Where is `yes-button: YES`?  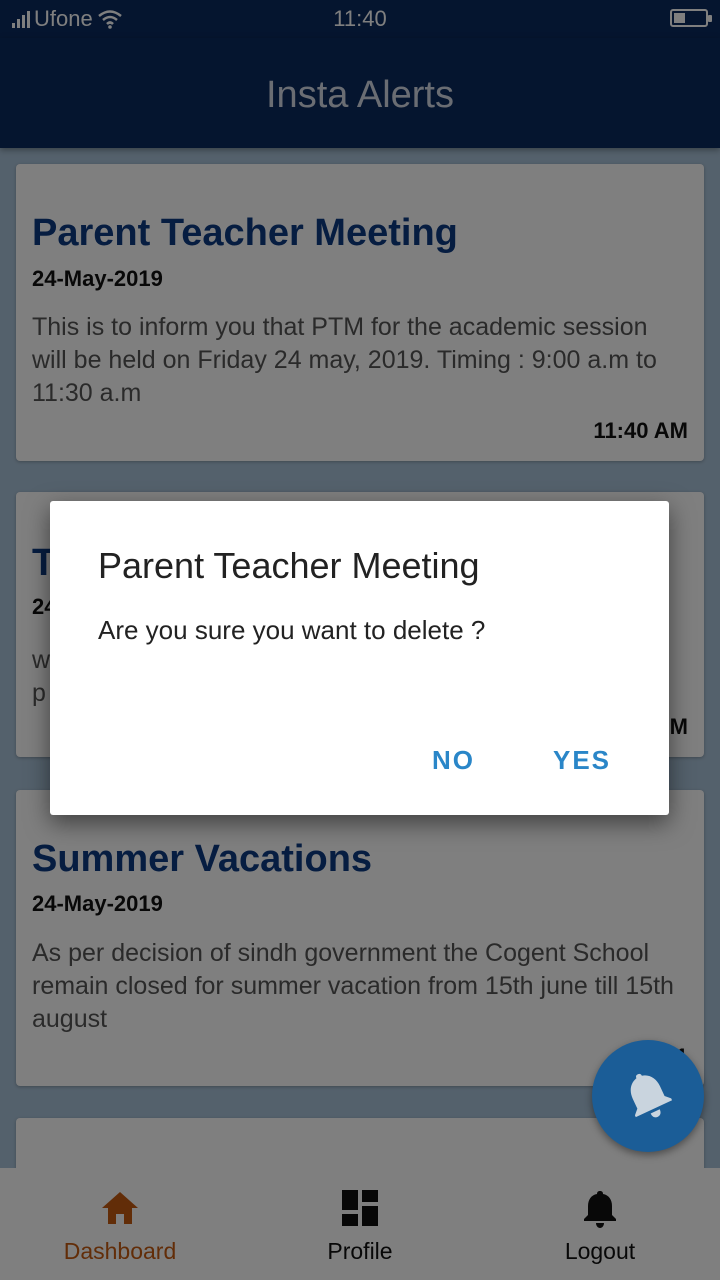 yes-button: YES is located at coordinates (582, 760).